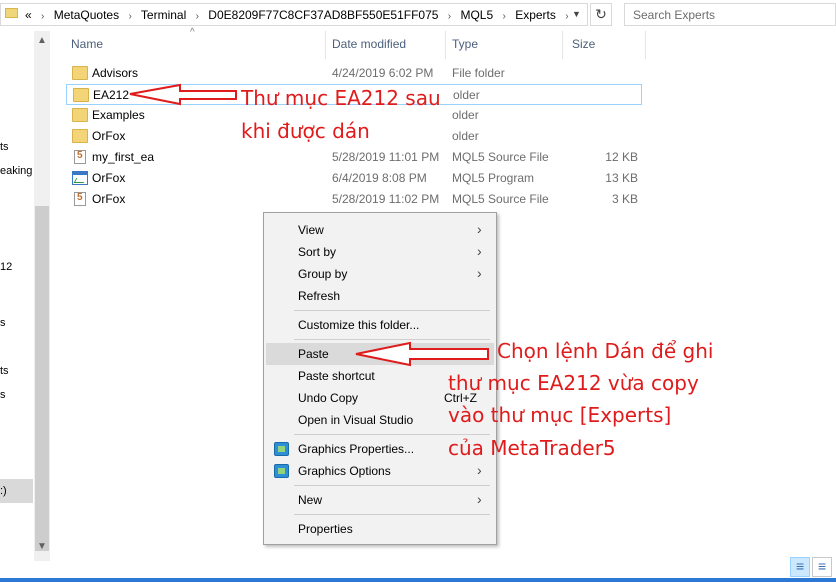  Describe the element at coordinates (573, 383) in the screenshot. I see `annotation-paste-line2: thư mục EA212 vừa copy` at that location.